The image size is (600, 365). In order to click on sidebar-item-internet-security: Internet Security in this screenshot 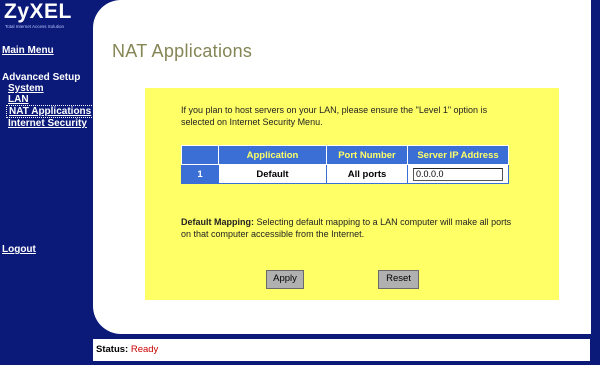, I will do `click(47, 123)`.